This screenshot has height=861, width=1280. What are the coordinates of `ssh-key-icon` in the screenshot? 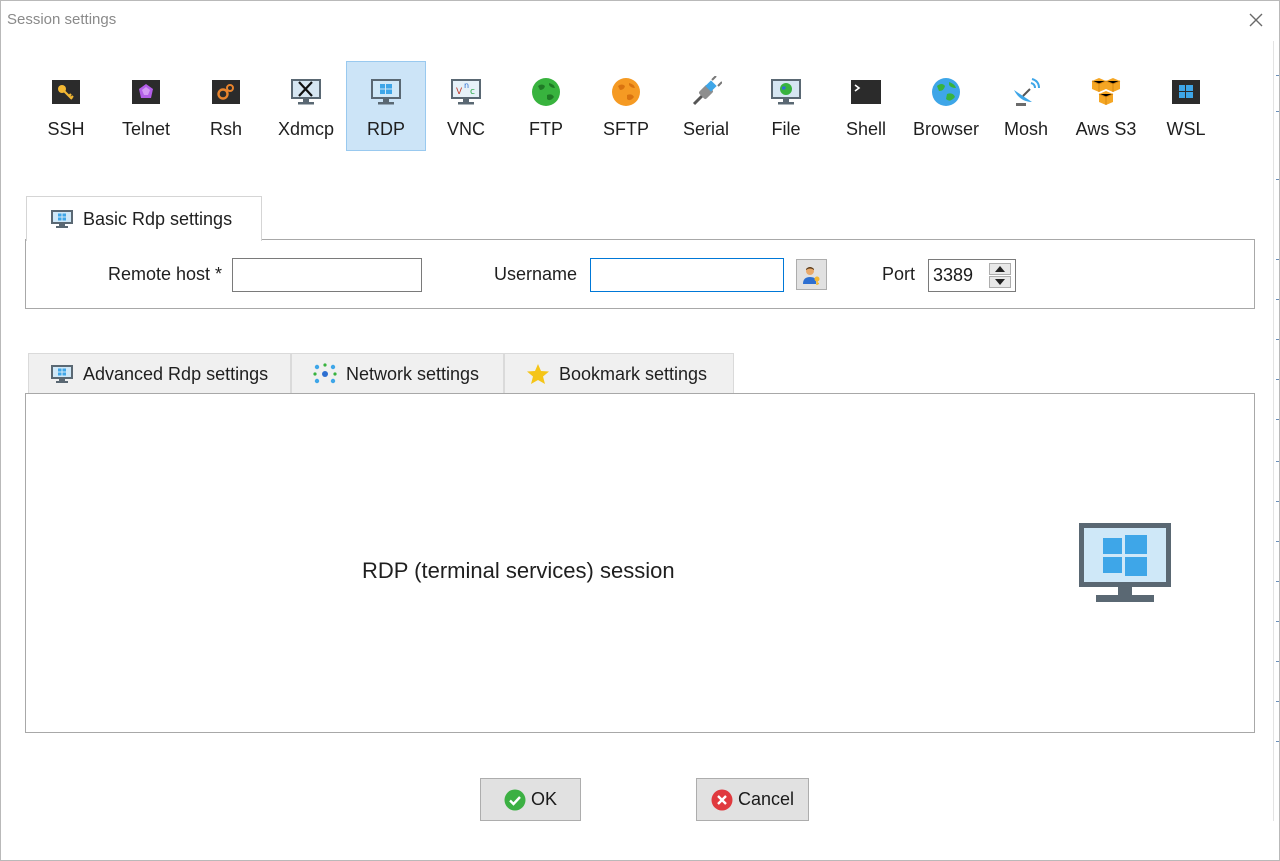 It's located at (66, 92).